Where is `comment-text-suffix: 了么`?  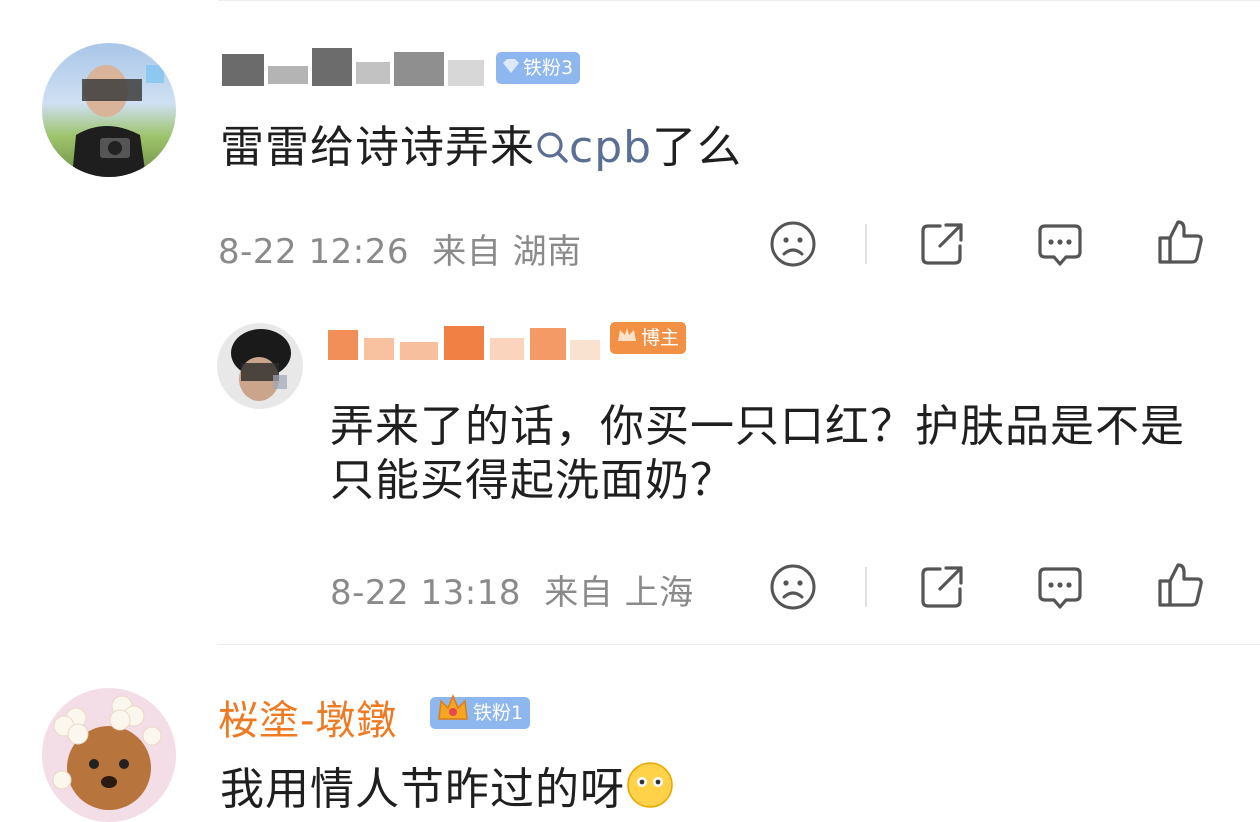 comment-text-suffix: 了么 is located at coordinates (697, 147).